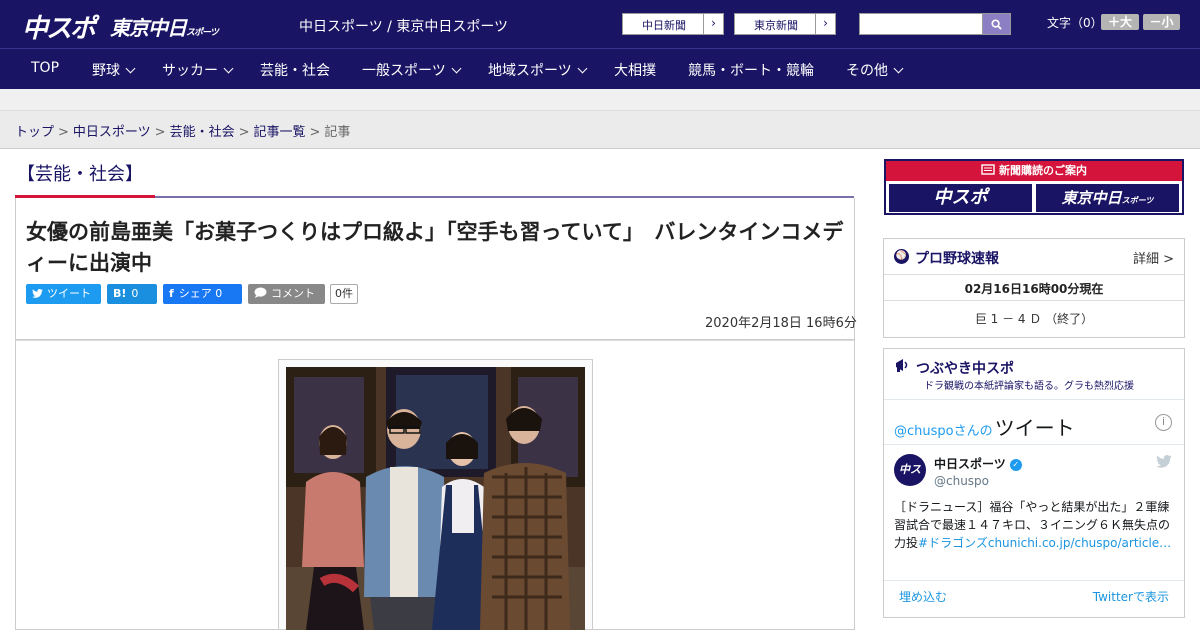  Describe the element at coordinates (1029, 386) in the screenshot. I see `tweets-widget-subtitle: ドラ観戦の本紙評論家も語る。グラも熱烈応援` at that location.